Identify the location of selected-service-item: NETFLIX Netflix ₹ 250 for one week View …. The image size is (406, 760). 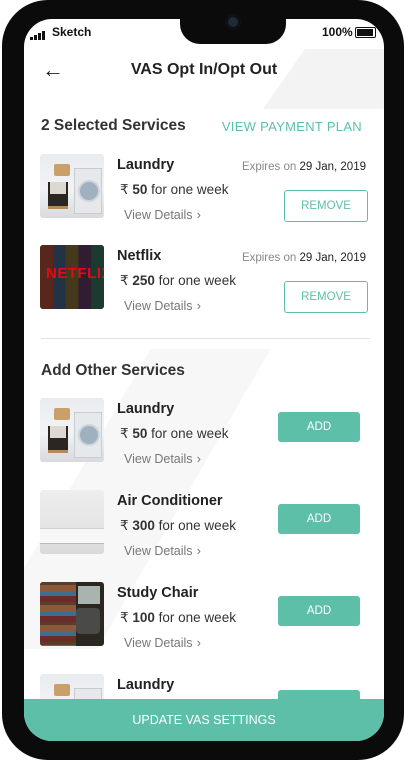
(204, 281).